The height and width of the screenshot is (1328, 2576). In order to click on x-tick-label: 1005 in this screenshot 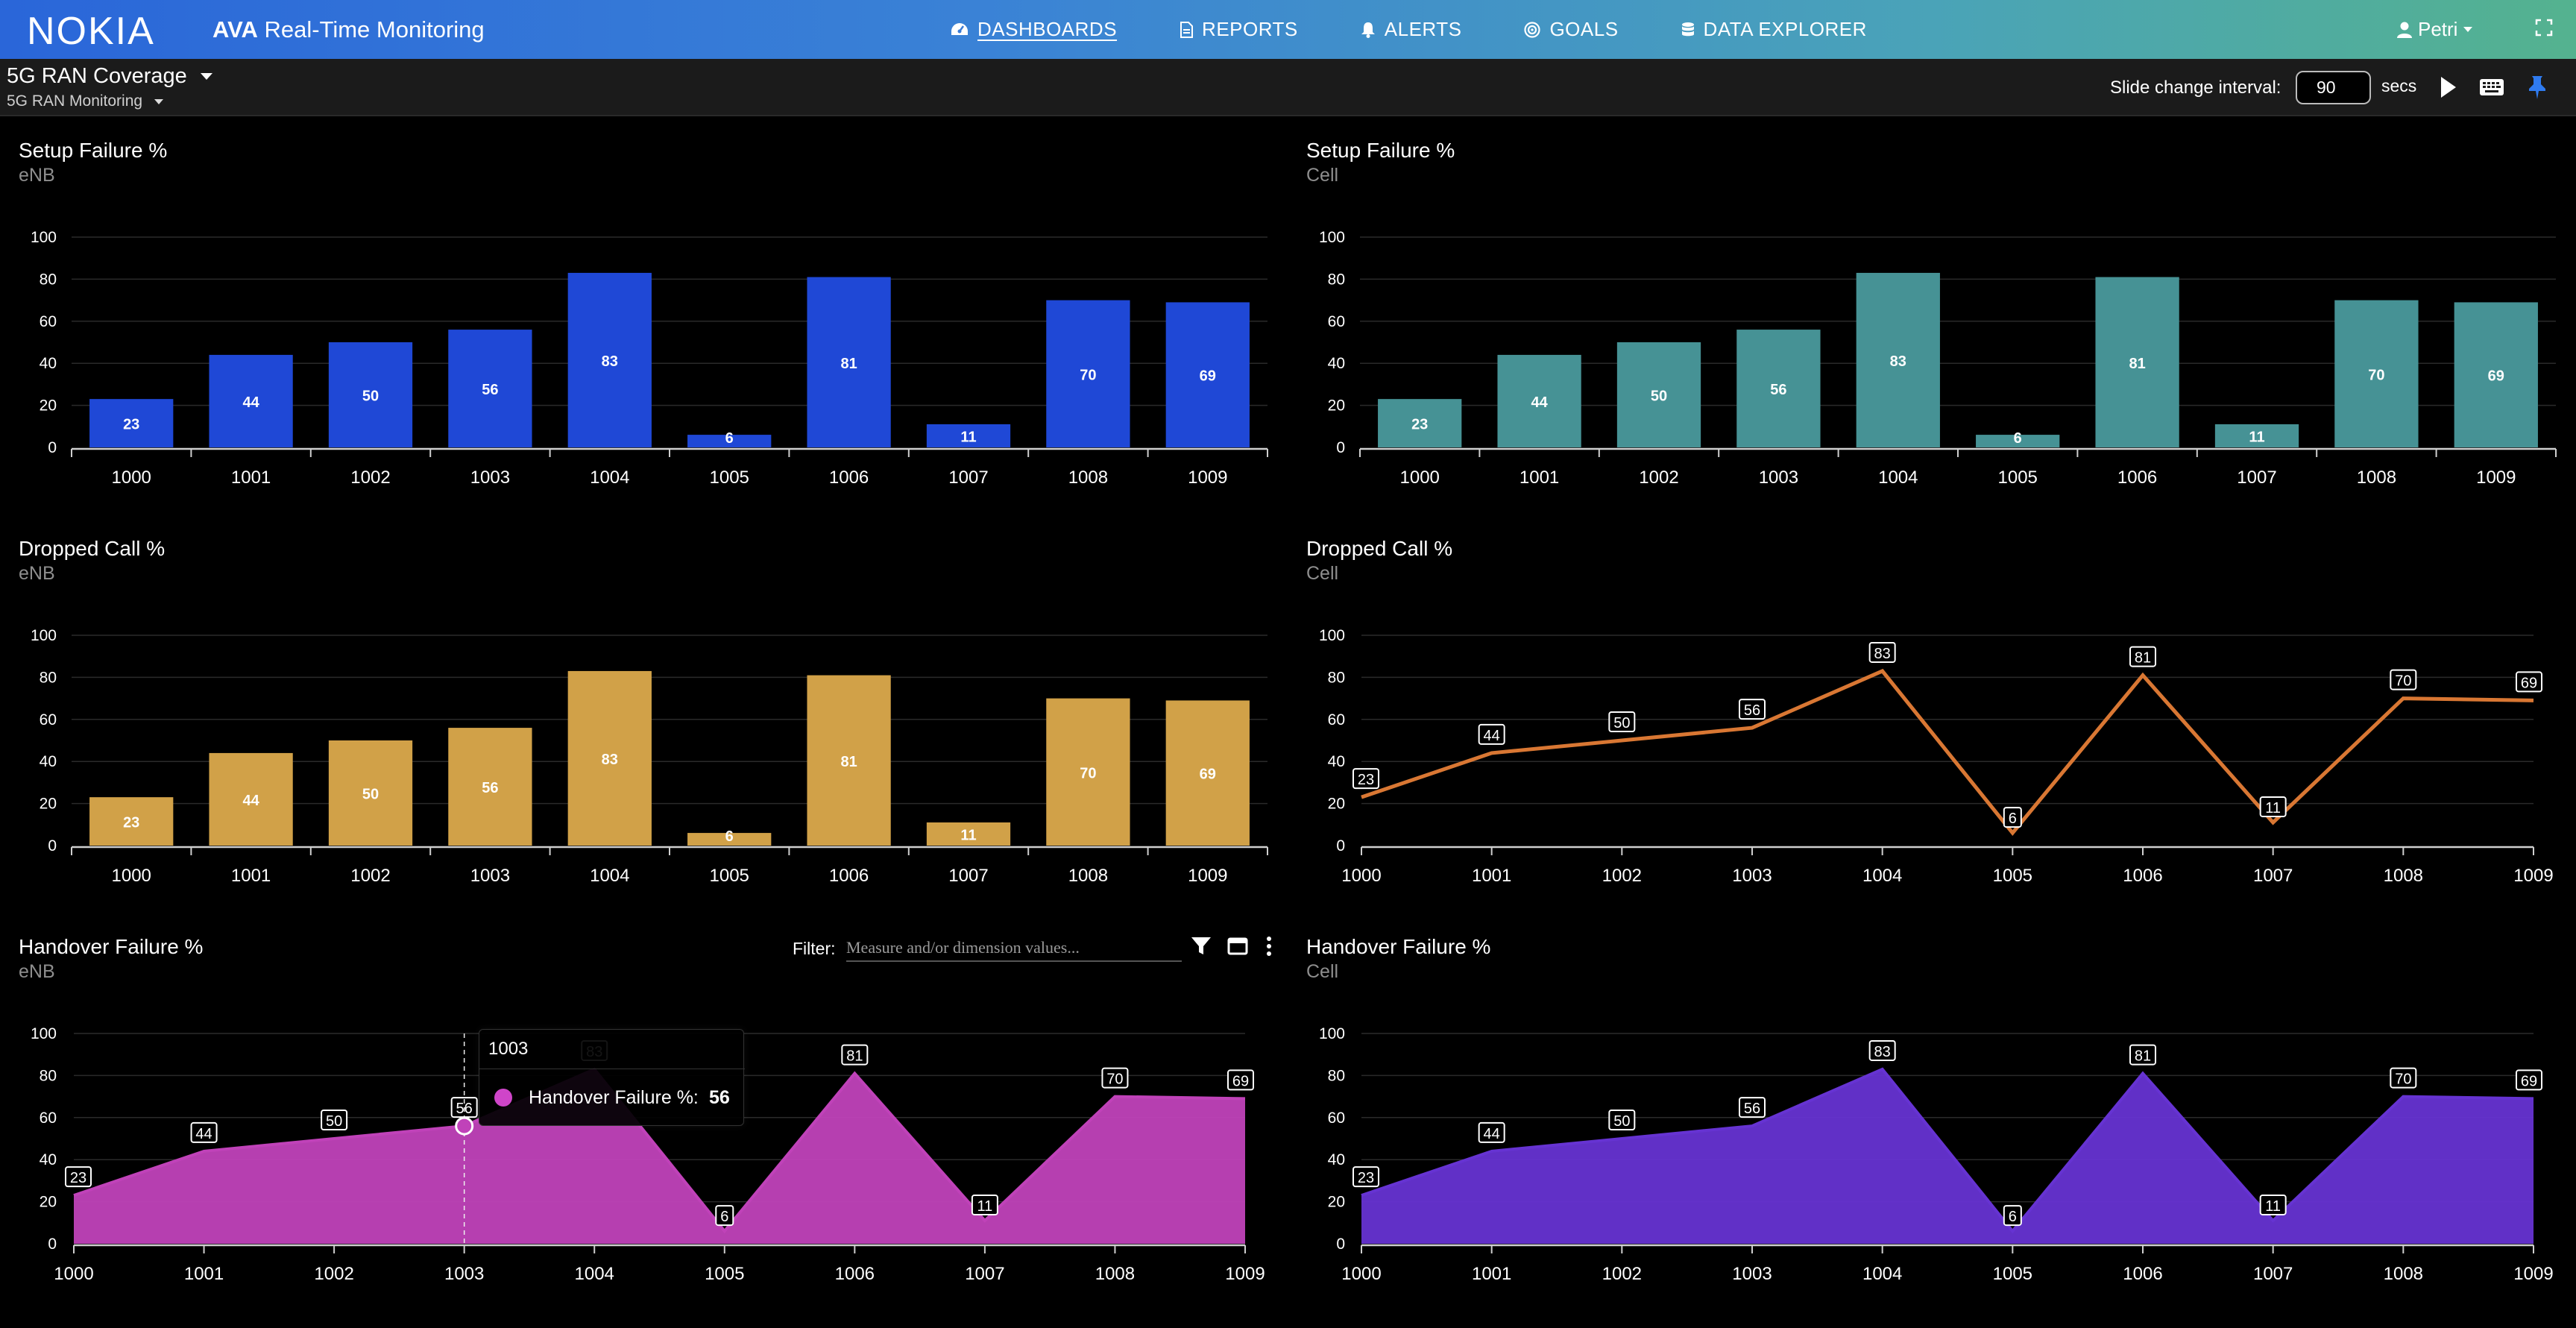, I will do `click(724, 1274)`.